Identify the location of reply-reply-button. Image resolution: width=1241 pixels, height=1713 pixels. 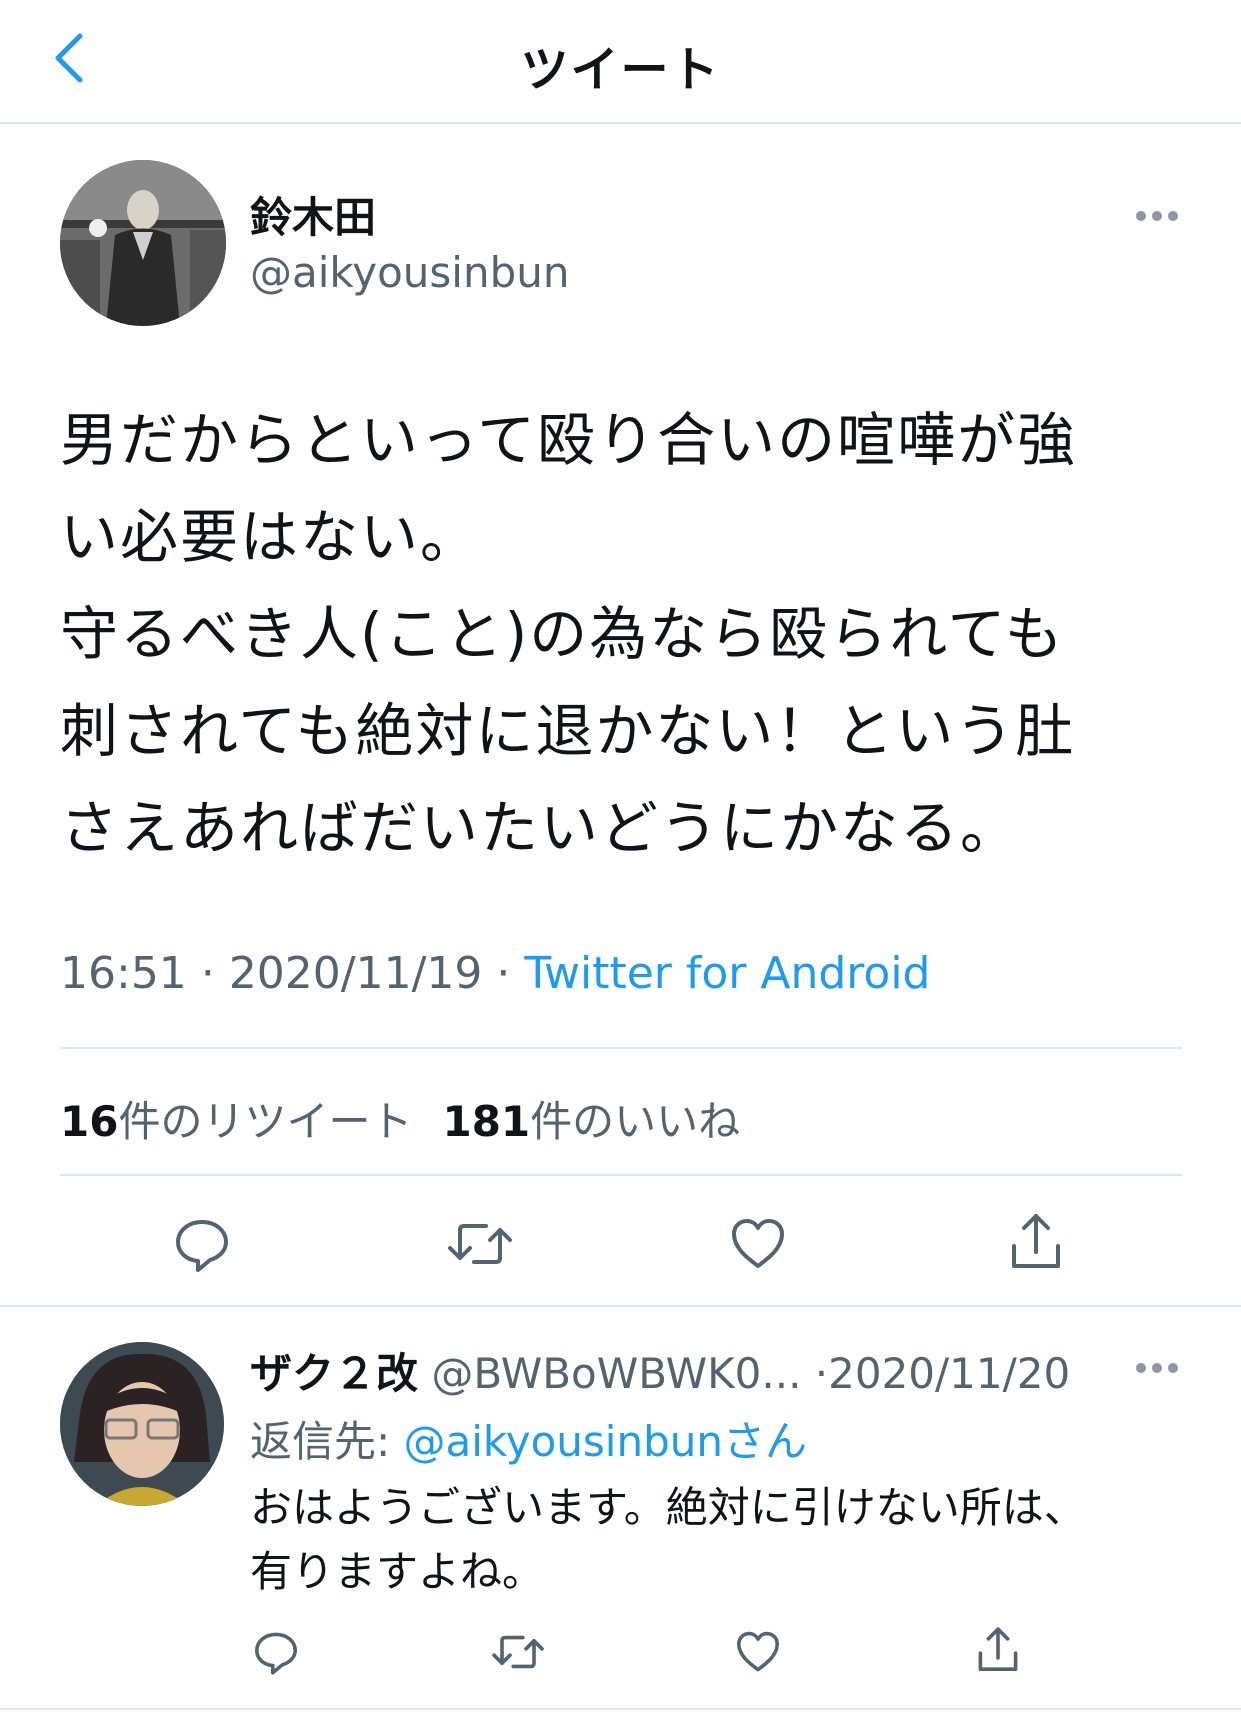
(276, 1652).